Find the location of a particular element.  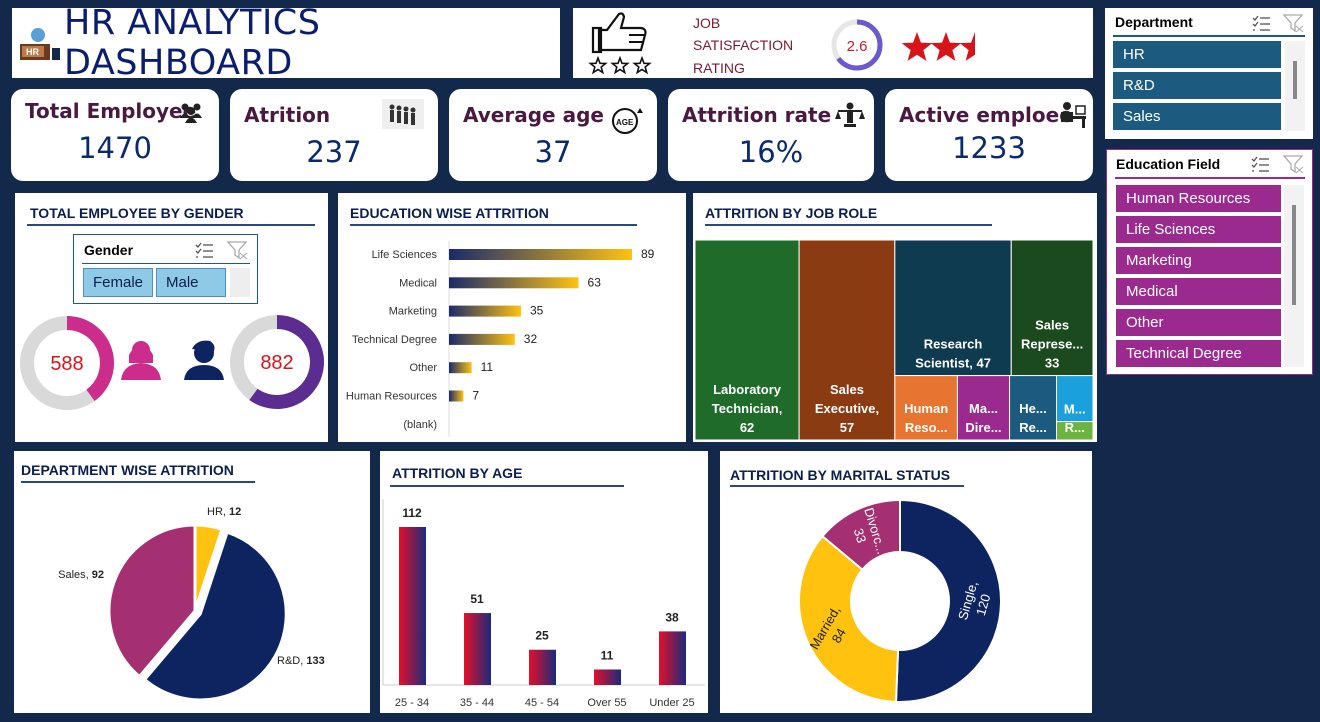

education-slicer-title: Education Field is located at coordinates (1168, 164).